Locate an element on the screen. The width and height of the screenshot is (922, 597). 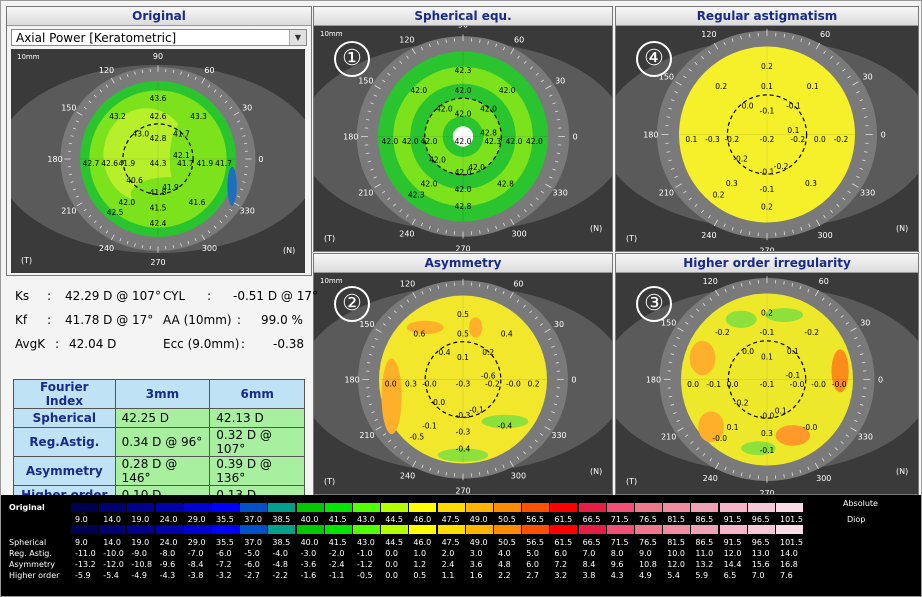
scale-value: 71.5 is located at coordinates (619, 519).